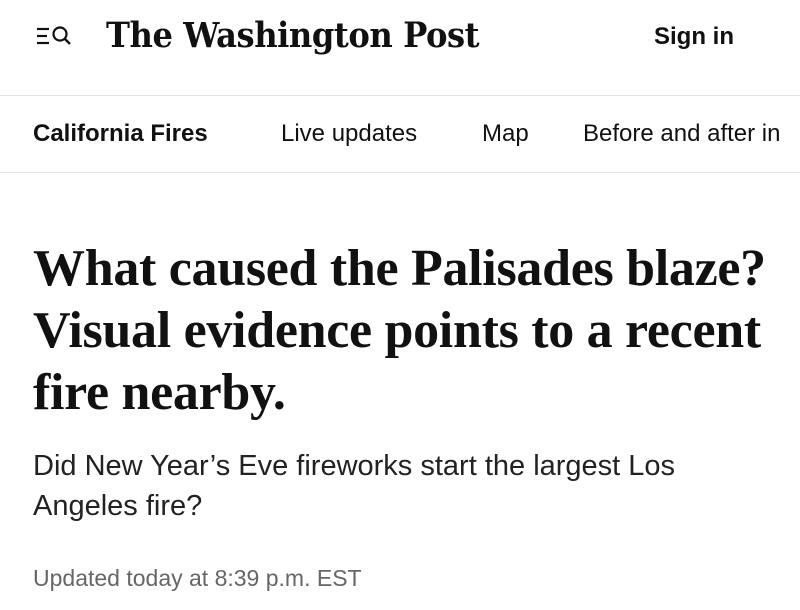 Image resolution: width=800 pixels, height=610 pixels. I want to click on menu-search-icon, so click(56, 38).